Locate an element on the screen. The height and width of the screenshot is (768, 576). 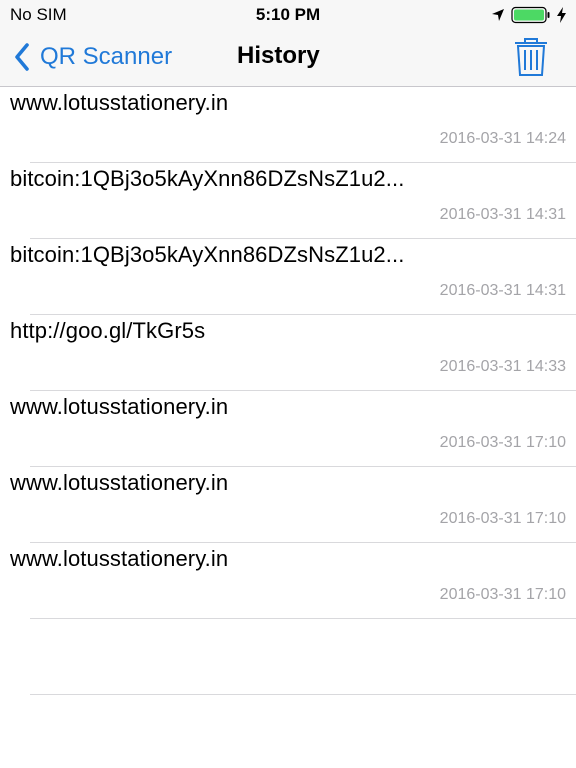
status-time: 5:10 PM is located at coordinates (288, 14).